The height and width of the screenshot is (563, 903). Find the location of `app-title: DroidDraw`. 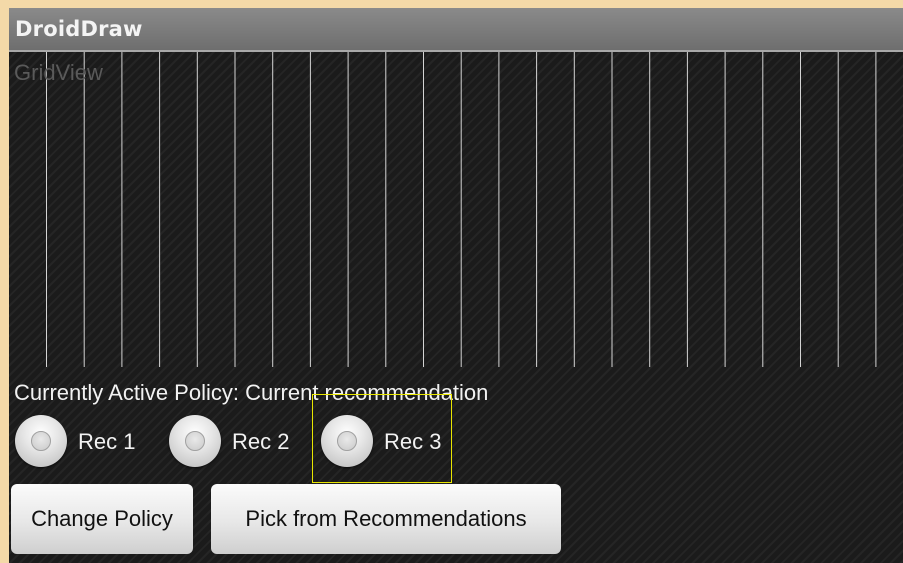

app-title: DroidDraw is located at coordinates (79, 29).